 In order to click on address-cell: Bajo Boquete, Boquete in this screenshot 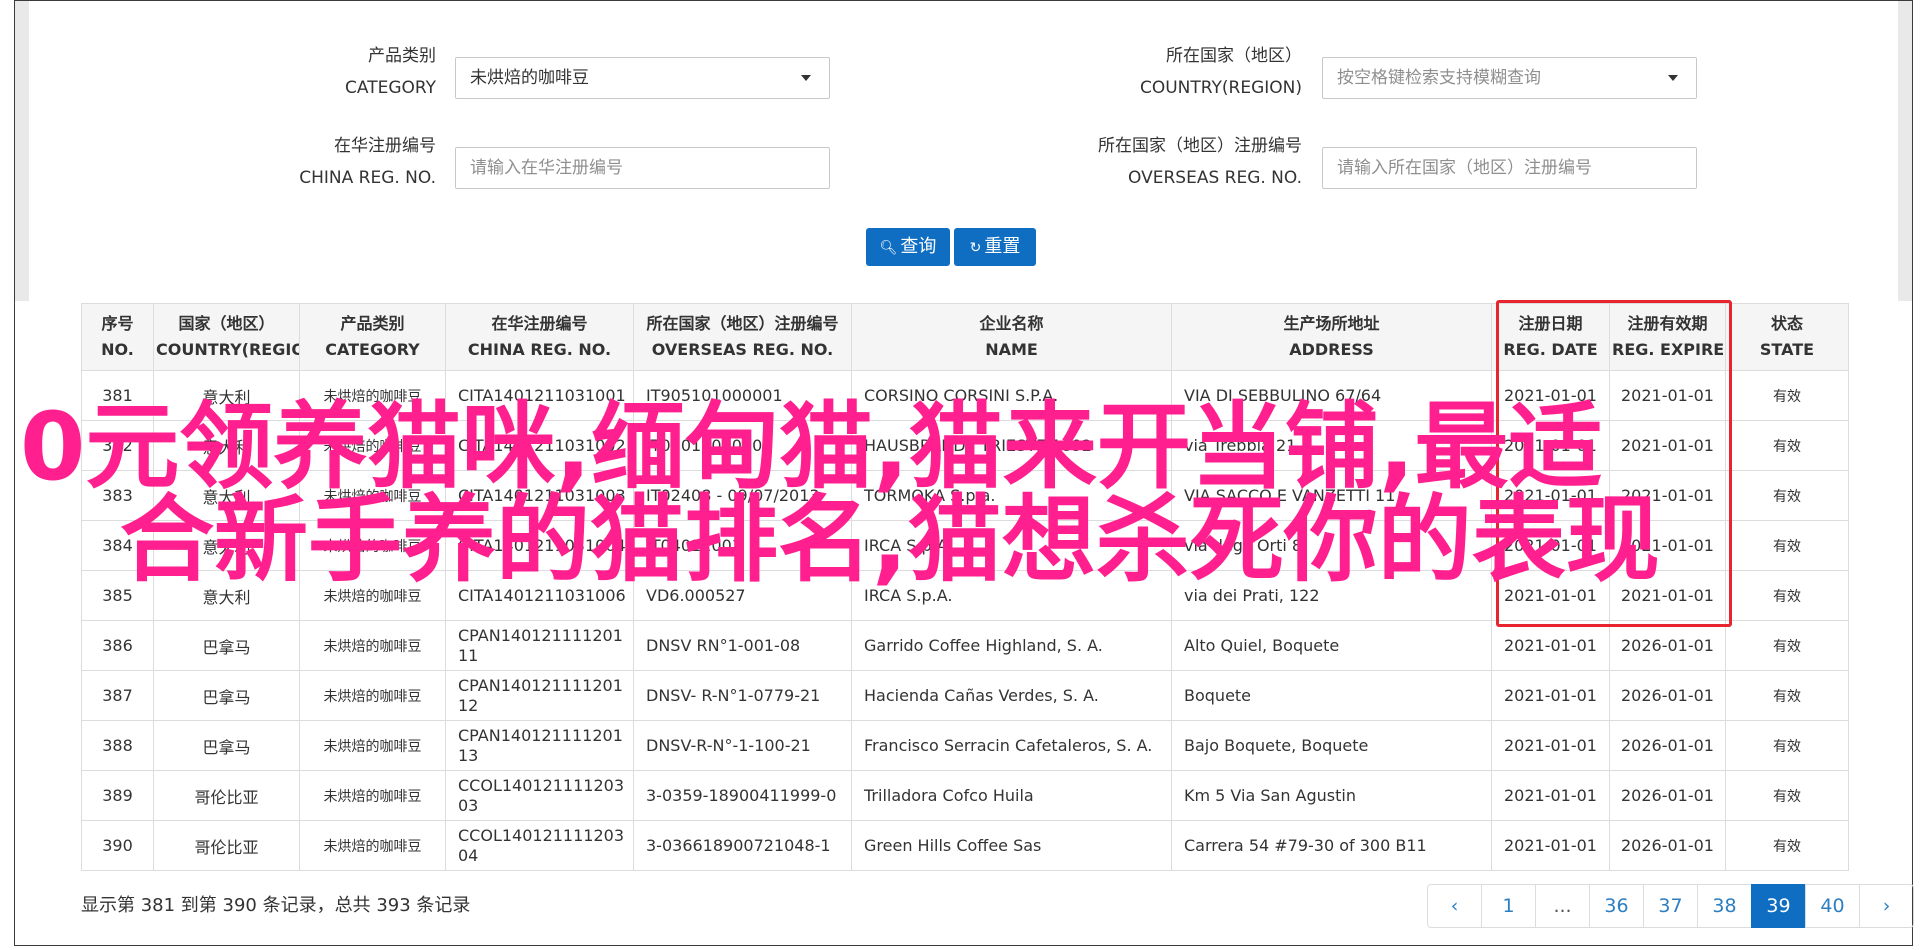, I will do `click(1331, 745)`.